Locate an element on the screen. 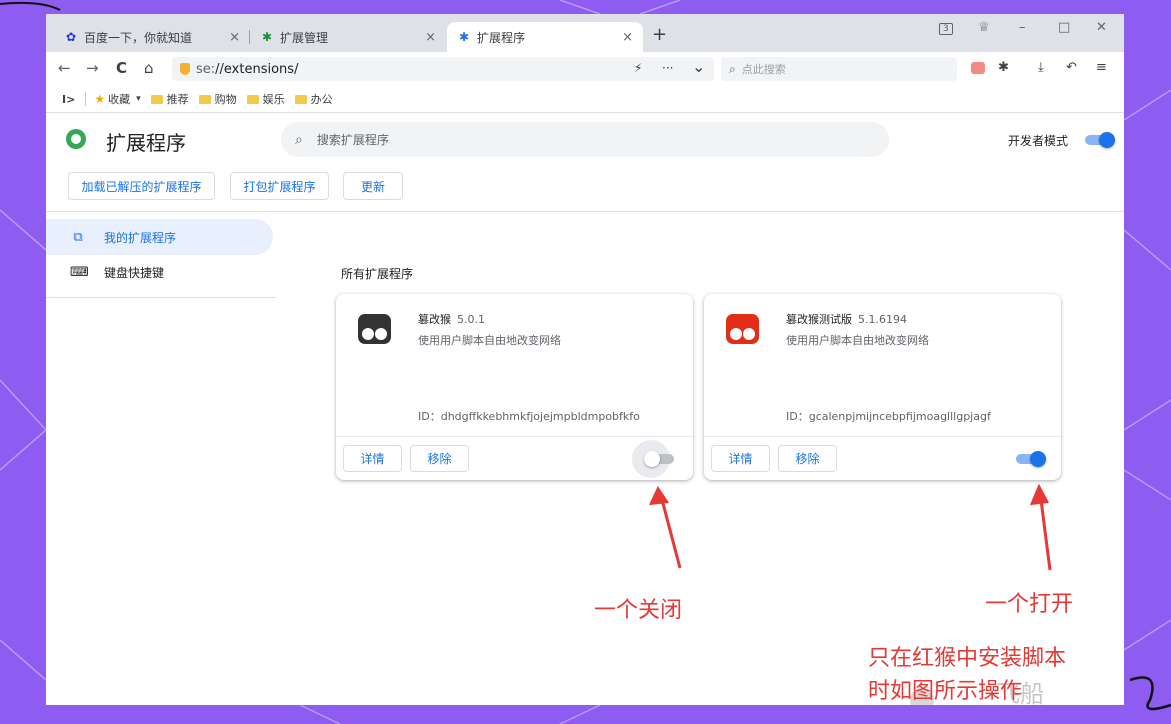 Image resolution: width=1171 pixels, height=724 pixels. extension-name: 篡改猴 5.0.1 is located at coordinates (451, 319).